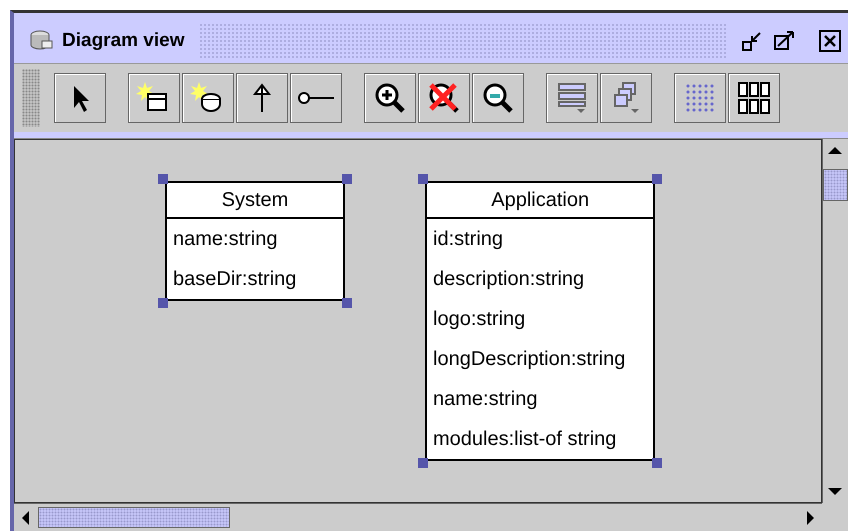  What do you see at coordinates (316, 98) in the screenshot?
I see `association-button` at bounding box center [316, 98].